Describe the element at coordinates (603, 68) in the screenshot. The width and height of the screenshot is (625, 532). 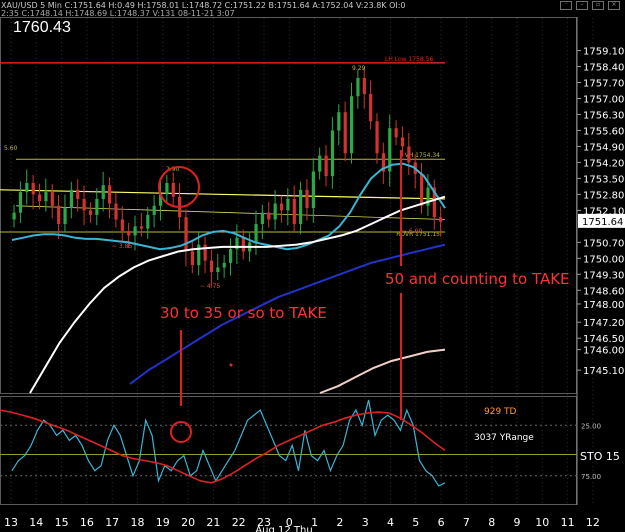
I see `y-tick-label-19: 1758.40` at that location.